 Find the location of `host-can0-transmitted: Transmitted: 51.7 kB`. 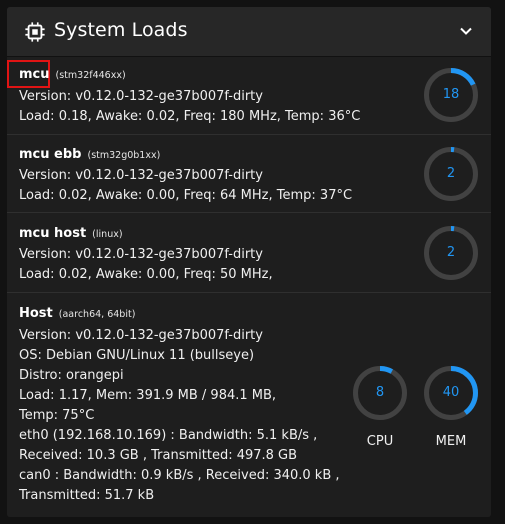

host-can0-transmitted: Transmitted: 51.7 kB is located at coordinates (87, 495).